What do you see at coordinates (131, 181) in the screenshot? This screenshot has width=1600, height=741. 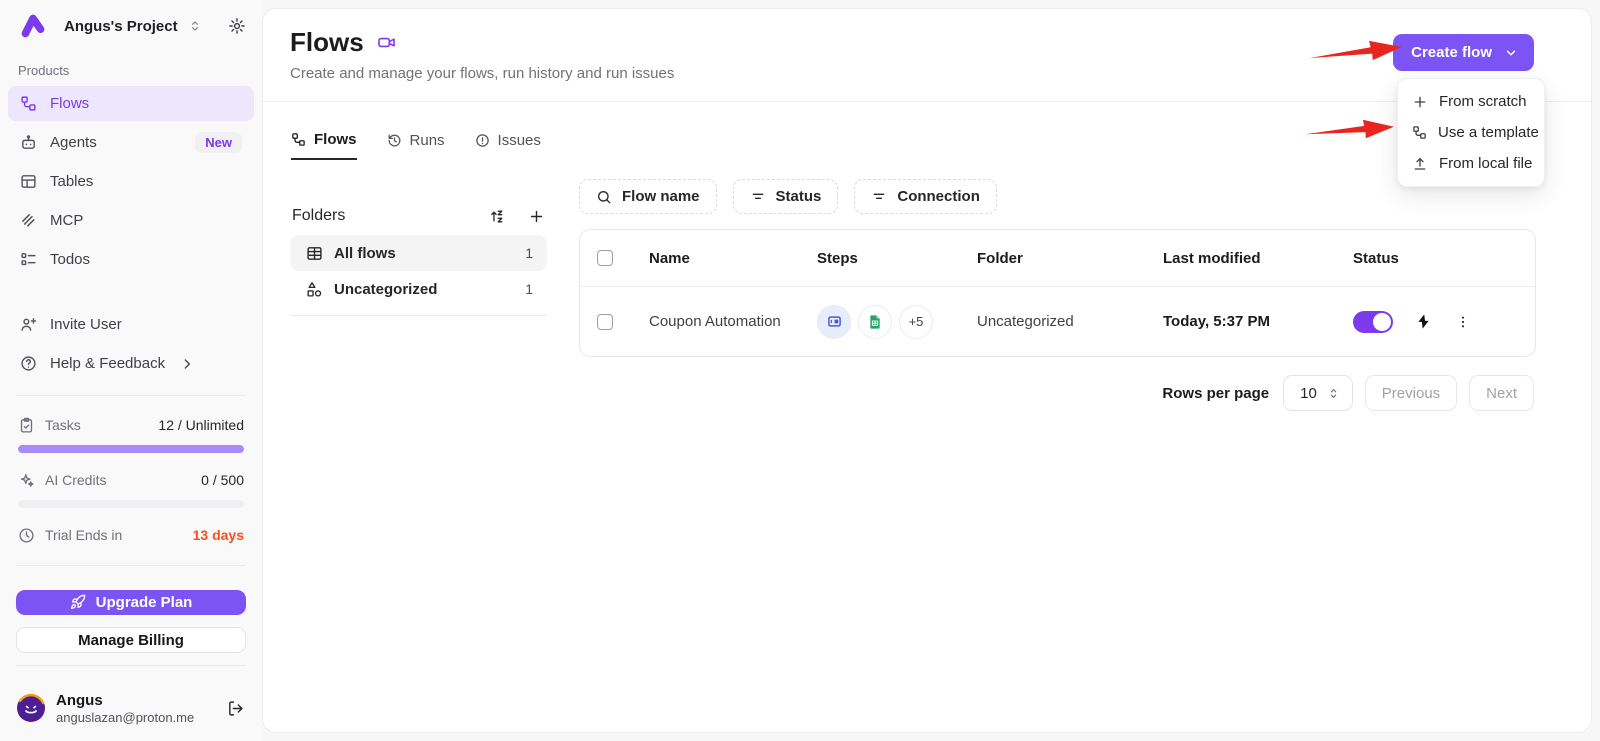 I see `sidebar-item-tables: Tables` at bounding box center [131, 181].